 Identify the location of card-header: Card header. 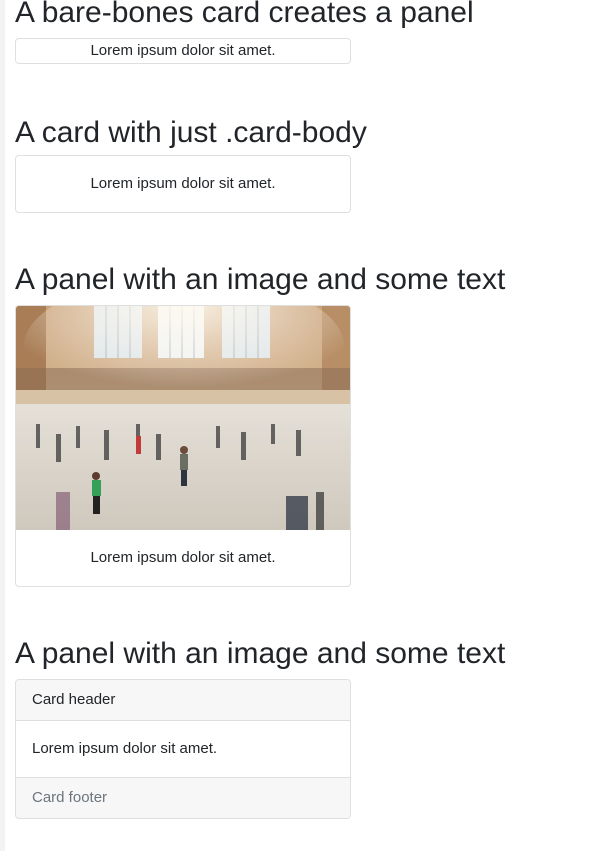
(183, 700).